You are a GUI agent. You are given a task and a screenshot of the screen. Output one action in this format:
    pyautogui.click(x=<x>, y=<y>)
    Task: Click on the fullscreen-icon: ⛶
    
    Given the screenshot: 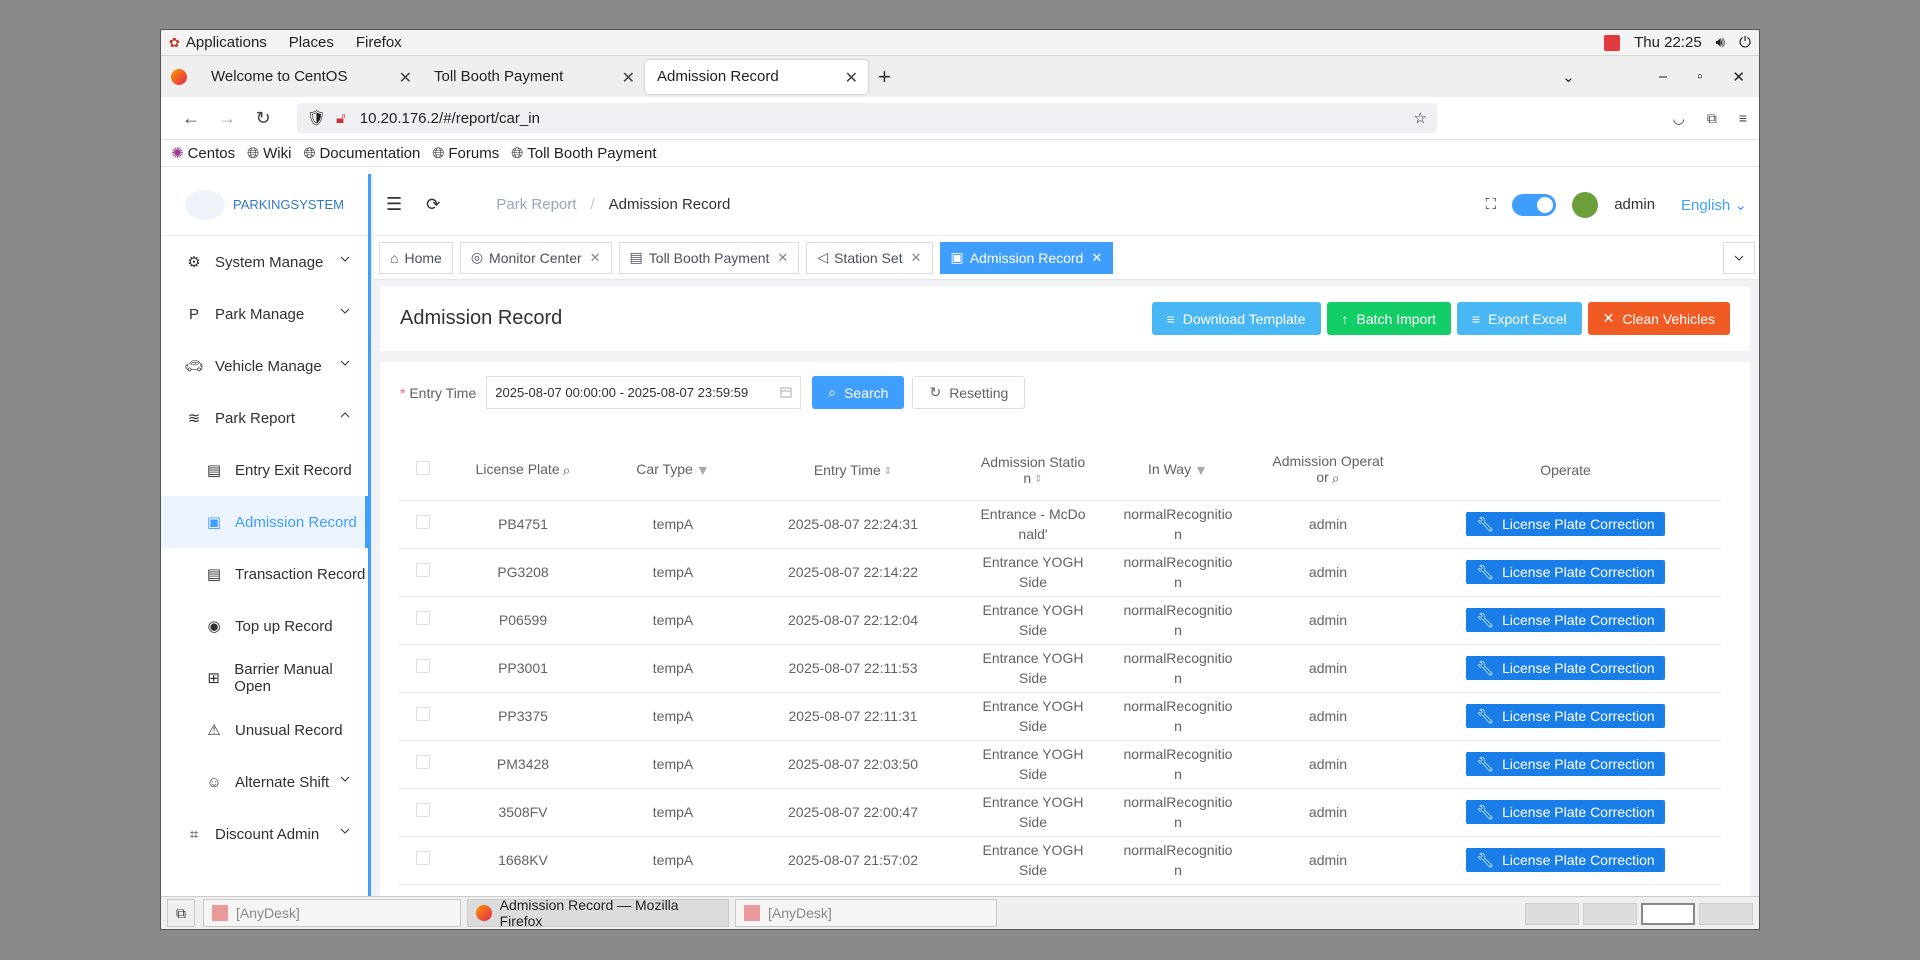 What is the action you would take?
    pyautogui.click(x=1491, y=204)
    